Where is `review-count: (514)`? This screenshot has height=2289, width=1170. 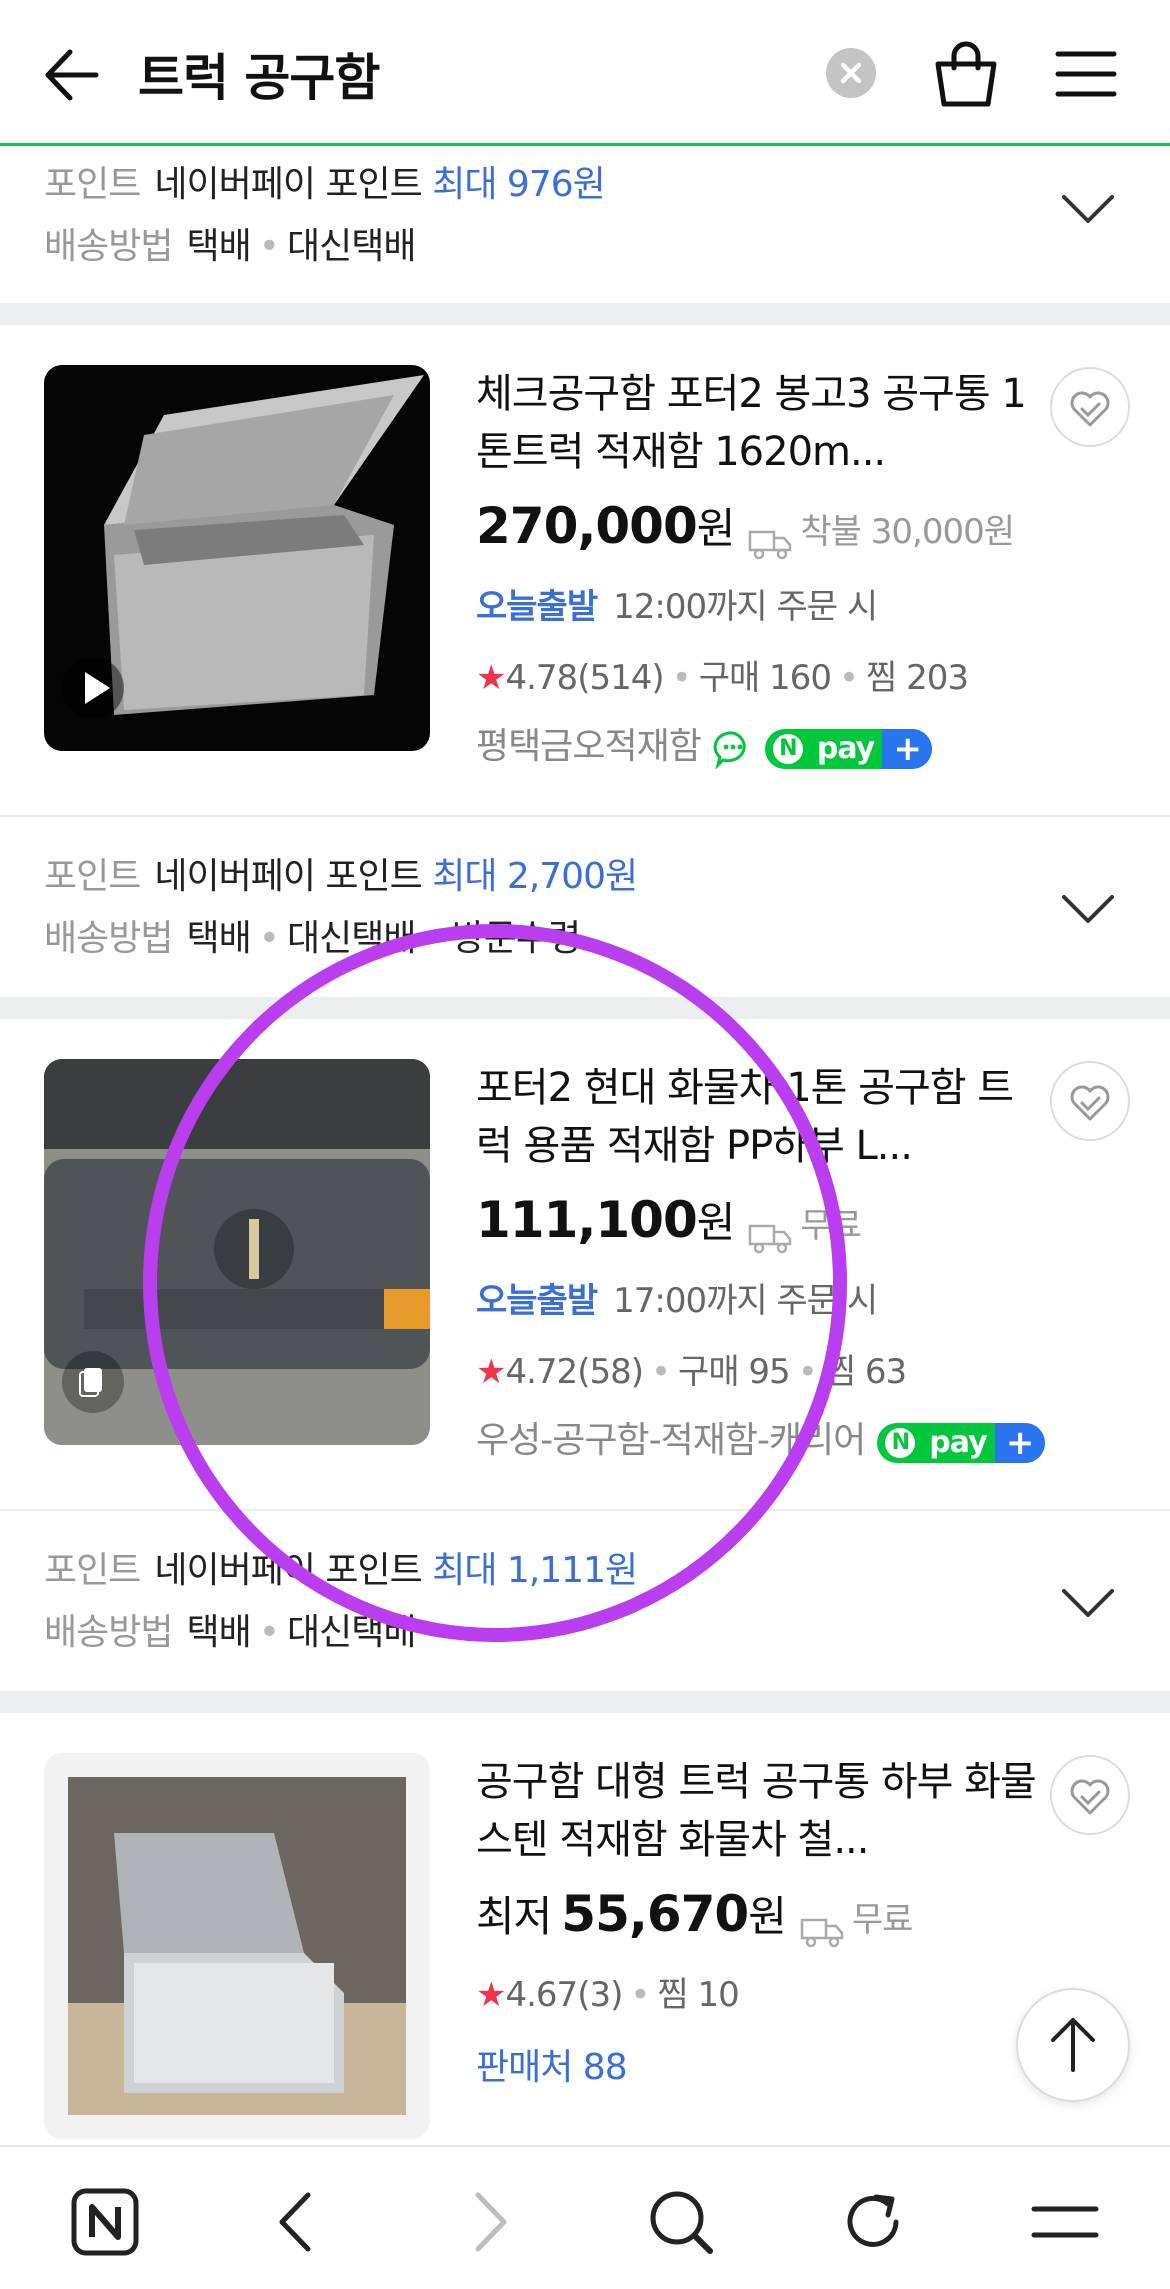
review-count: (514) is located at coordinates (620, 678).